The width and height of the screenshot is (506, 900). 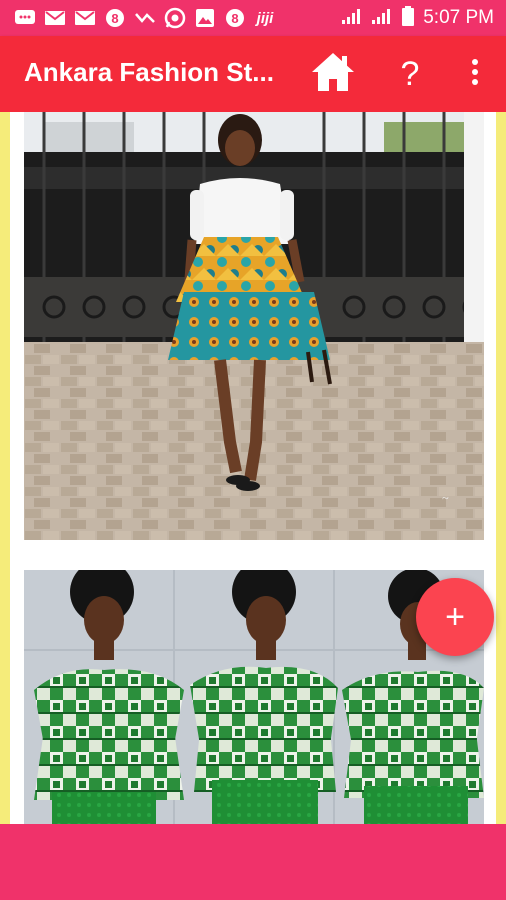 I want to click on whatsapp-icon, so click(x=175, y=18).